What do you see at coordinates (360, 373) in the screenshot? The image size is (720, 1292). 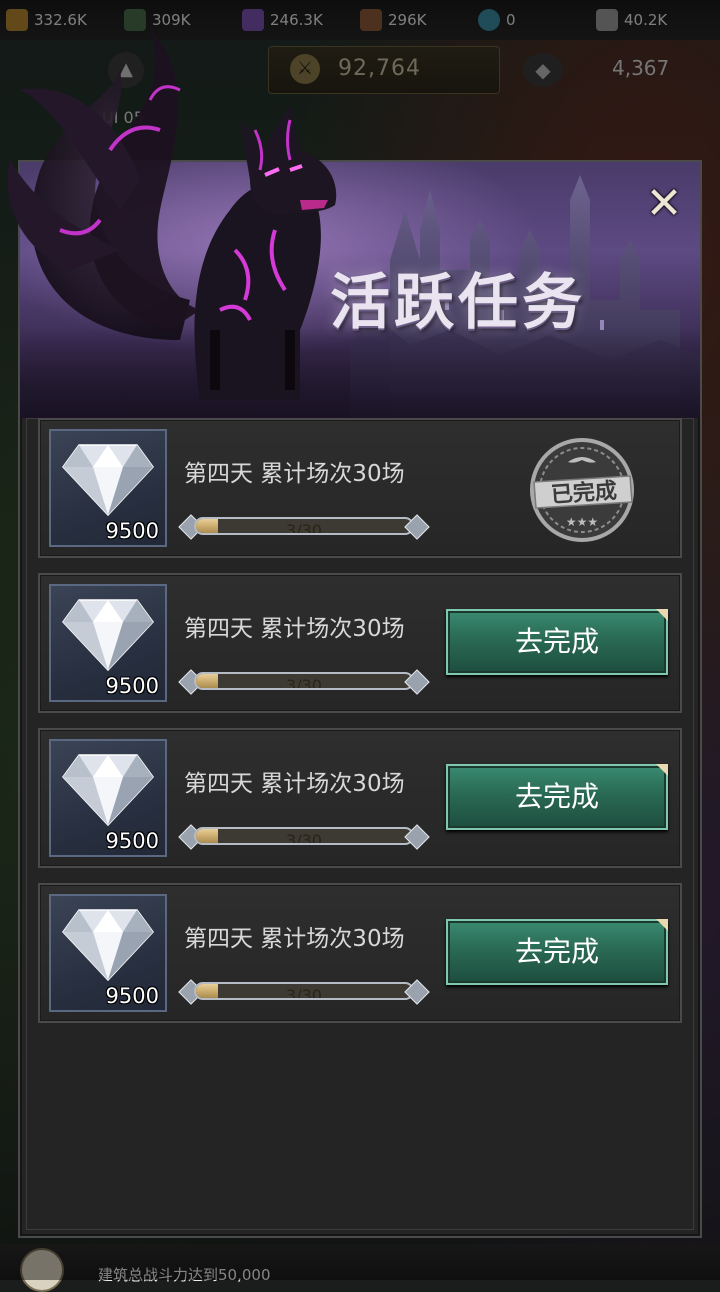 I see `banner-ground-shade` at bounding box center [360, 373].